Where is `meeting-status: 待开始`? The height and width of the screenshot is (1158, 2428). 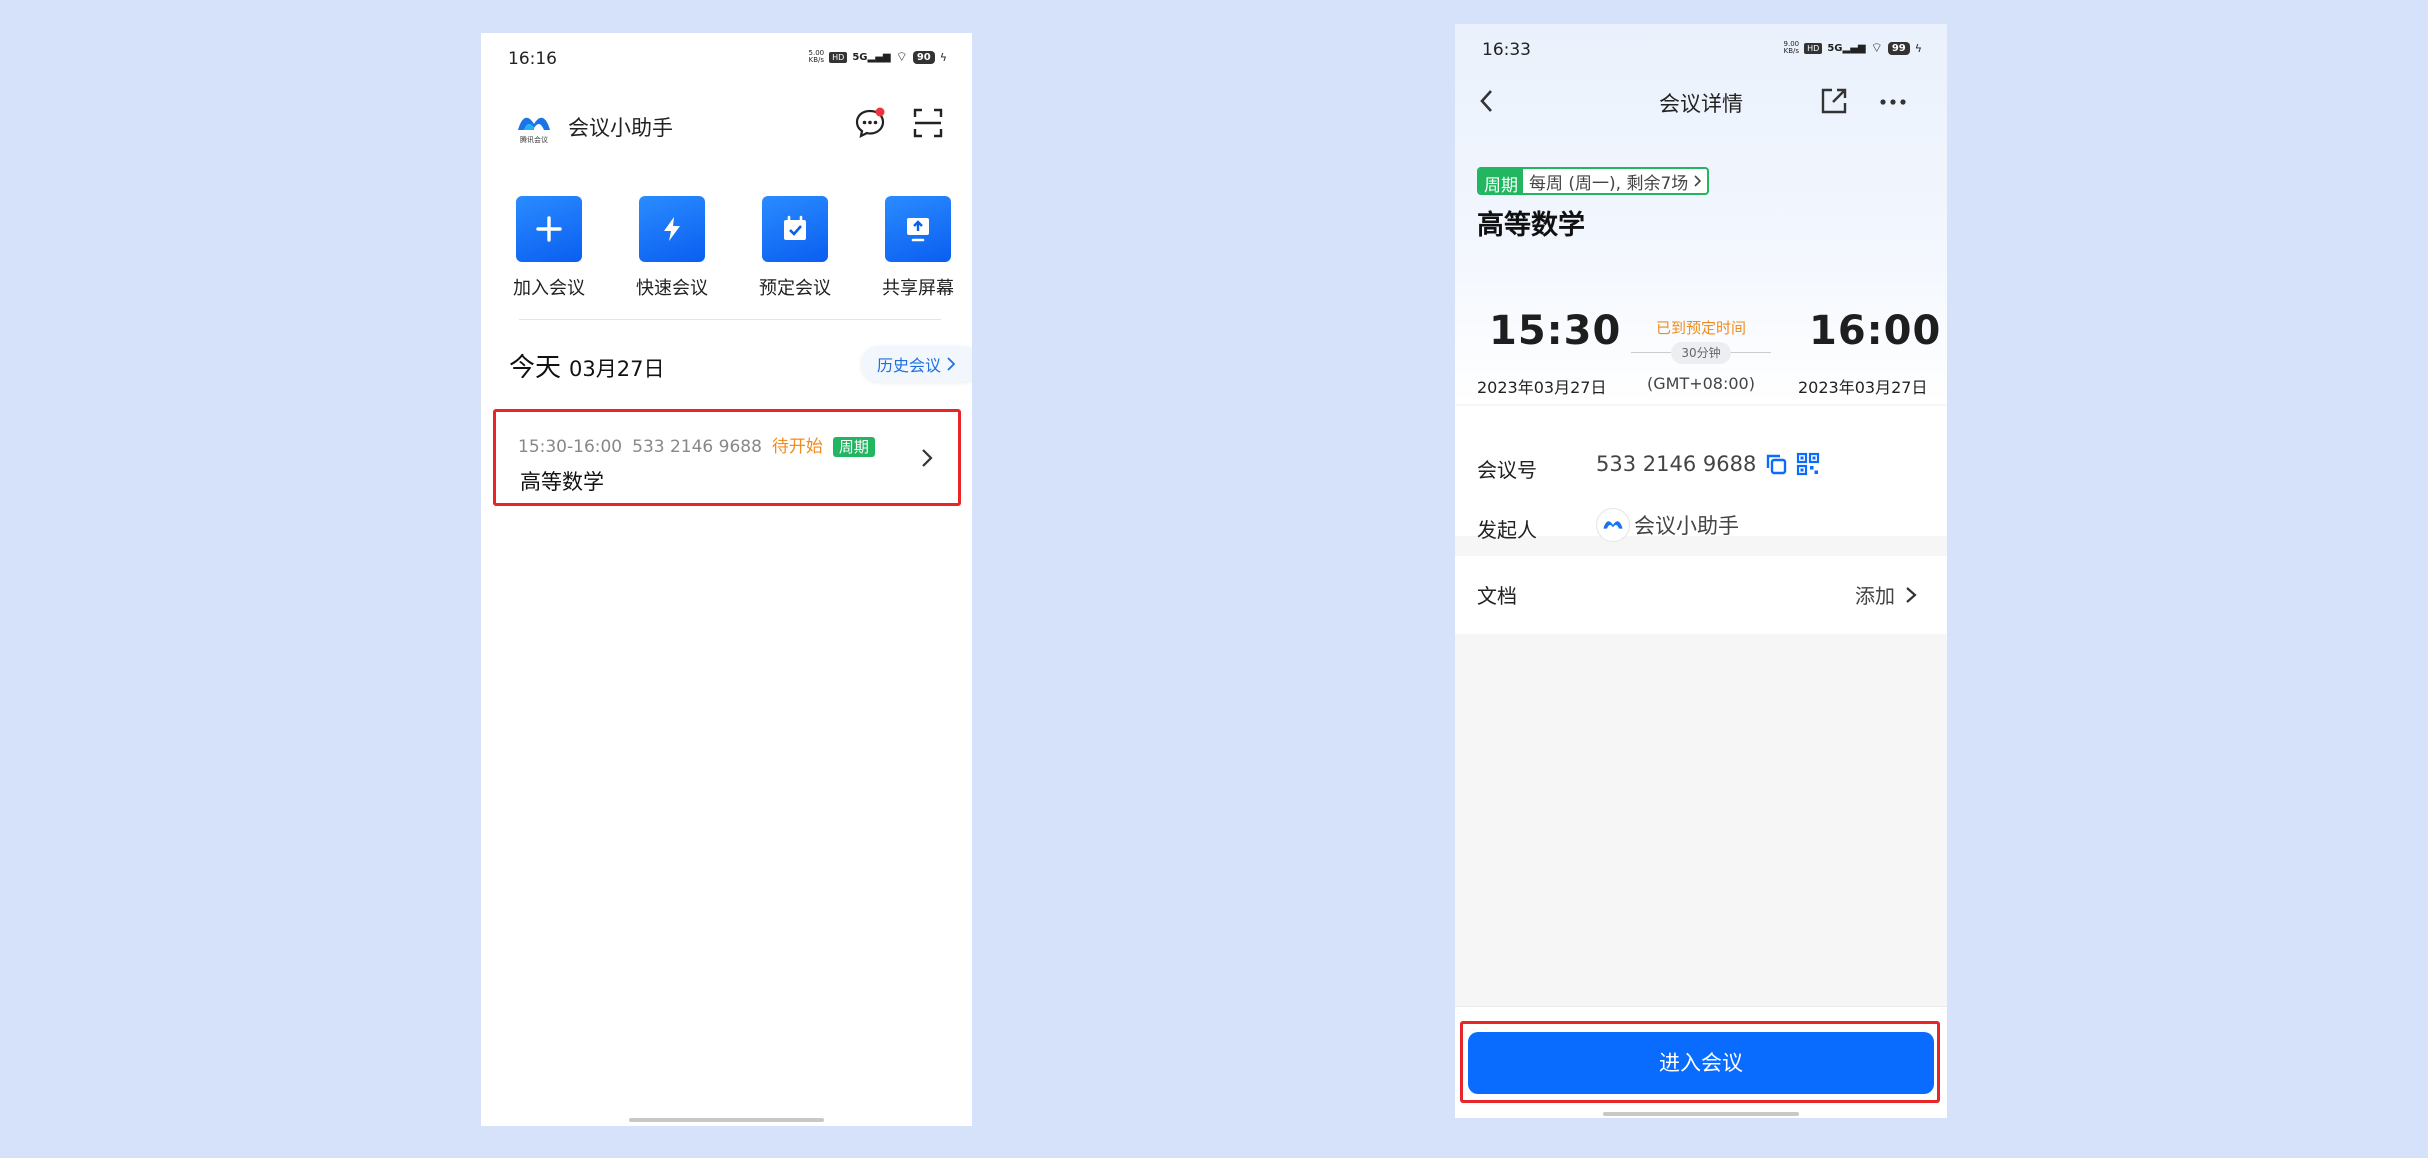
meeting-status: 待开始 is located at coordinates (797, 447).